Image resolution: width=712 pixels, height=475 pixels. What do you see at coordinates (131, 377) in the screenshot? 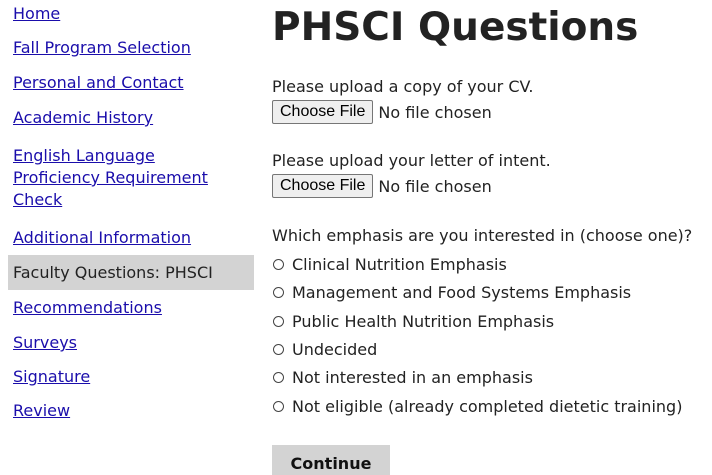
I see `sidebar-item-signature: Signature` at bounding box center [131, 377].